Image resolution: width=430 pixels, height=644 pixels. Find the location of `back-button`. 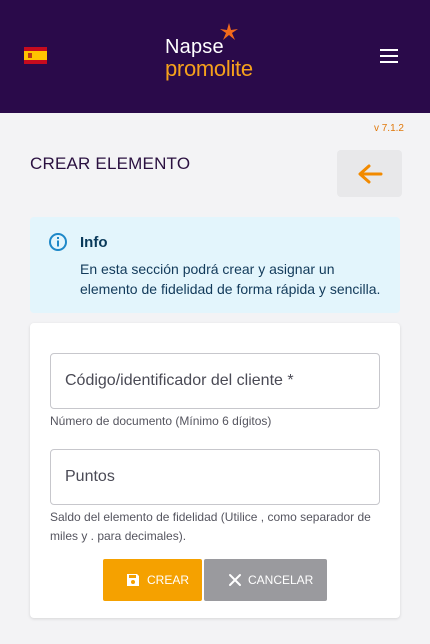

back-button is located at coordinates (369, 173).